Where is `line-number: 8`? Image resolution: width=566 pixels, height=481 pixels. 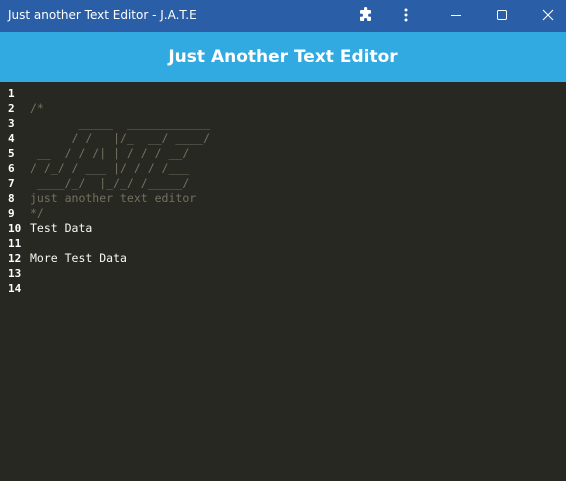 line-number: 8 is located at coordinates (11, 198).